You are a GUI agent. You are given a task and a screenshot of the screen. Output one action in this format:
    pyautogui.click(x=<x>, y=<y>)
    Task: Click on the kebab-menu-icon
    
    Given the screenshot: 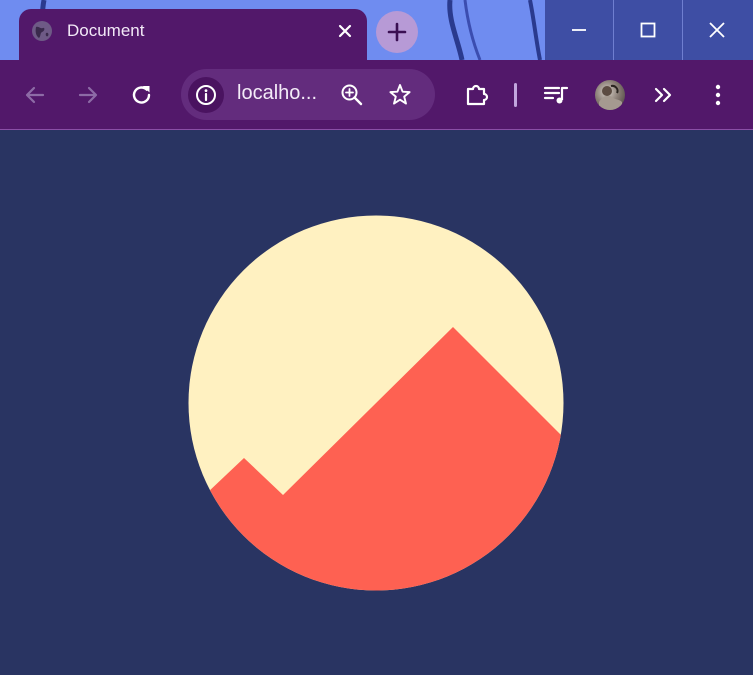 What is the action you would take?
    pyautogui.click(x=718, y=95)
    